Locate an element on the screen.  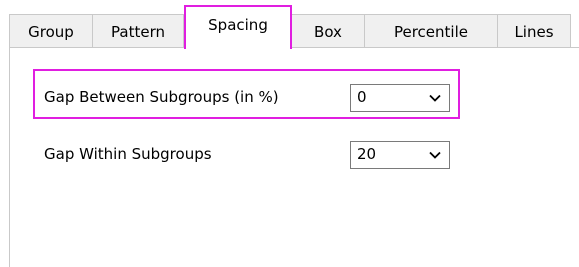
gap-within-label: Gap Within Subgroups is located at coordinates (128, 154).